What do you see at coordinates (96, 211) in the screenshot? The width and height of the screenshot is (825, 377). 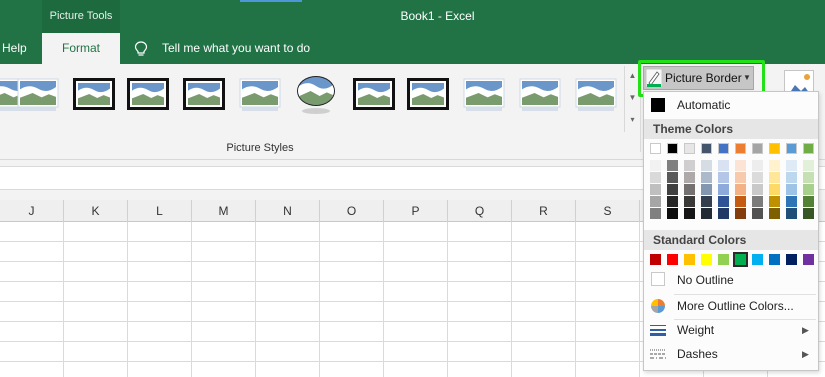 I see `column-header-k: K` at bounding box center [96, 211].